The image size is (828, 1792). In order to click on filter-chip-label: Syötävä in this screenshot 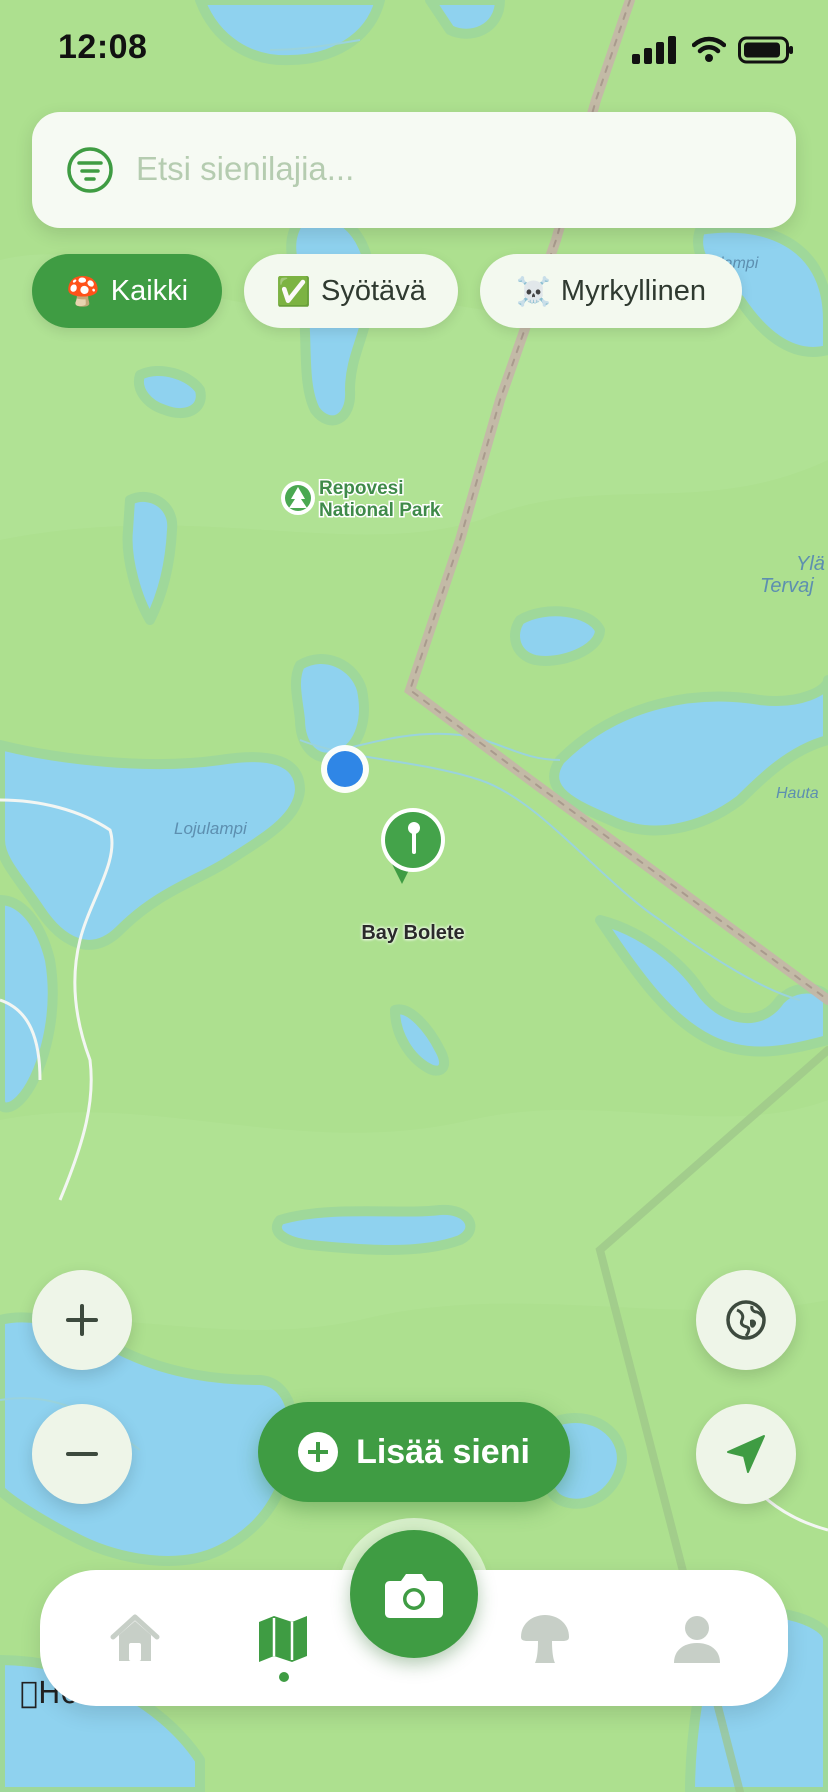, I will do `click(373, 290)`.